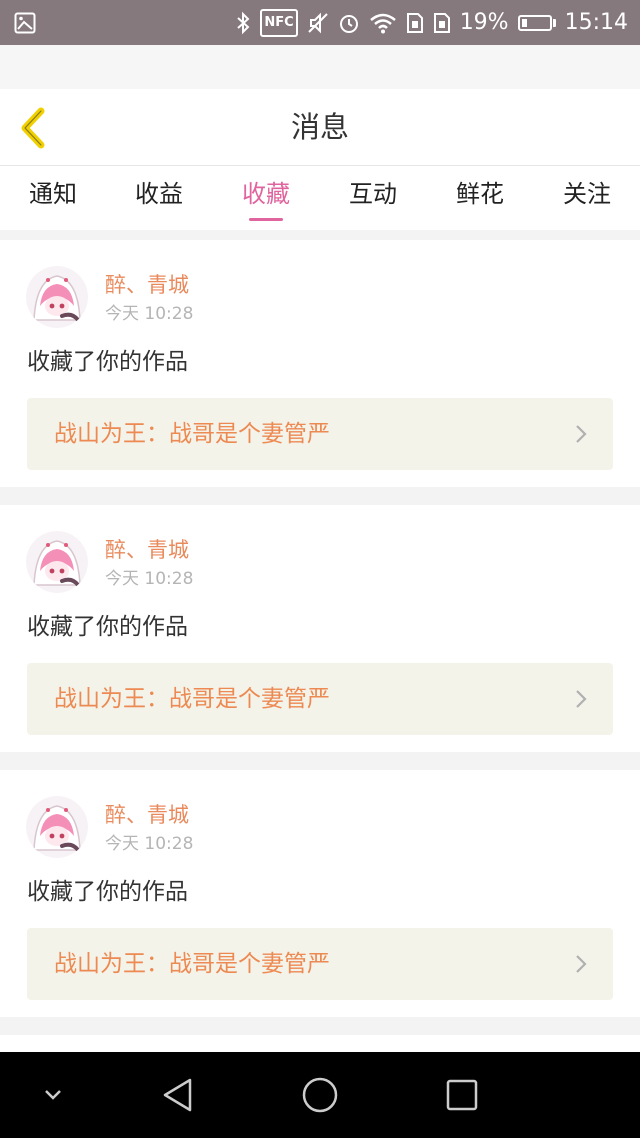  I want to click on image-icon, so click(25, 23).